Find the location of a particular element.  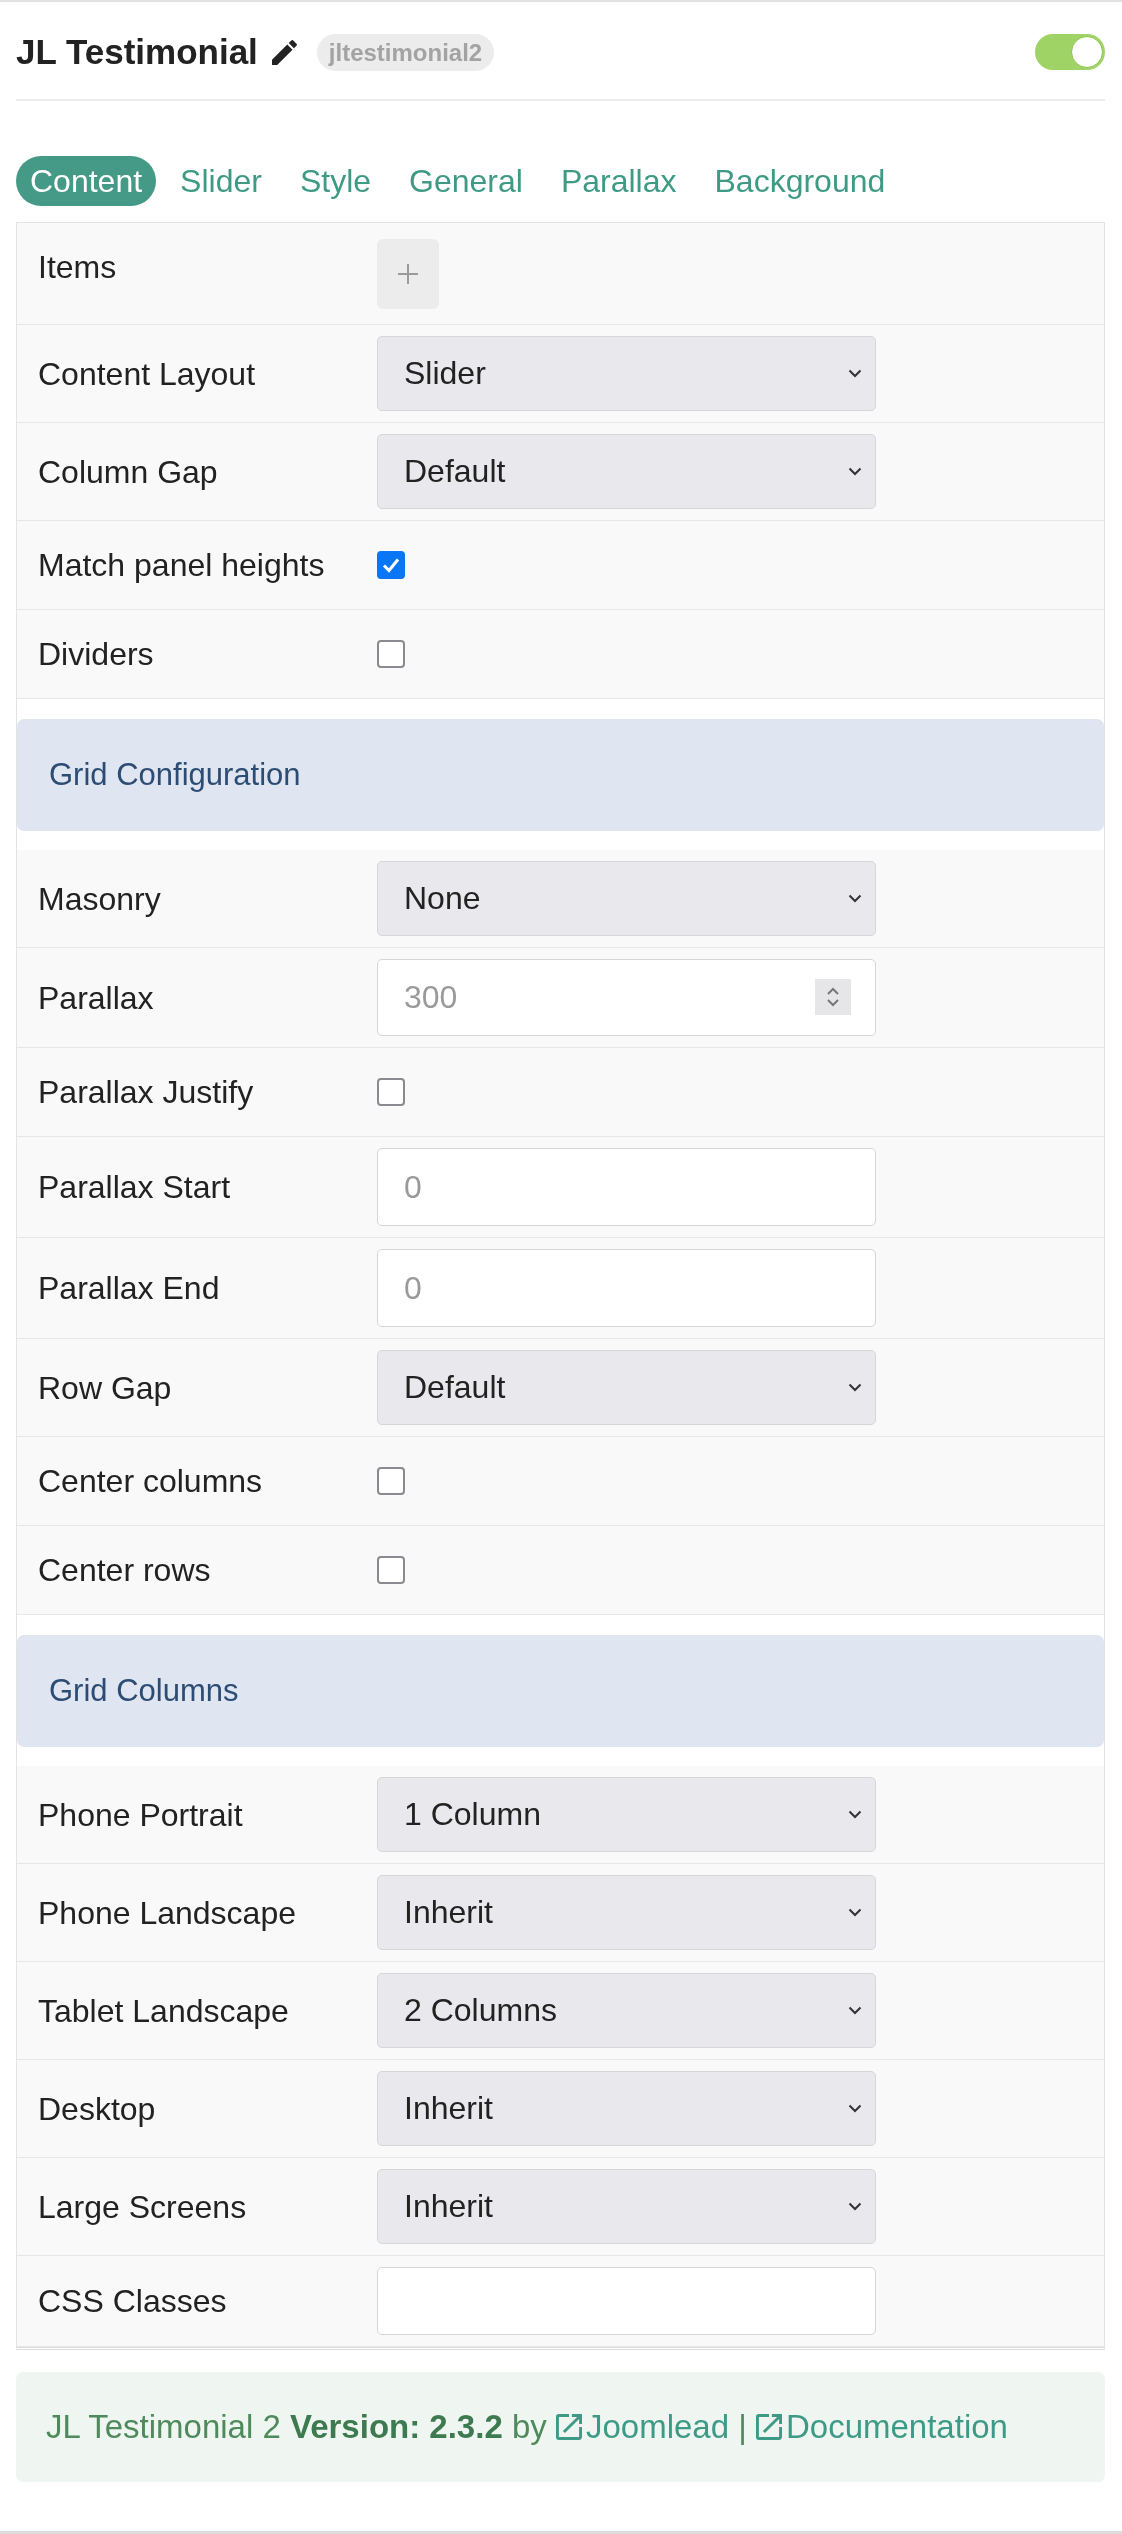

version-info: JL Testimonial 2 Version: 2.3.2 by Joomlead | Documentation is located at coordinates (527, 2427).